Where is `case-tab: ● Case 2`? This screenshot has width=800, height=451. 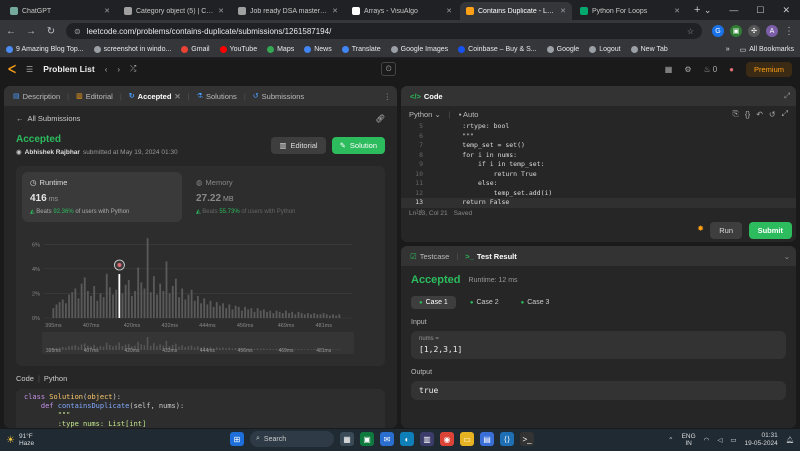 case-tab: ● Case 2 is located at coordinates (484, 302).